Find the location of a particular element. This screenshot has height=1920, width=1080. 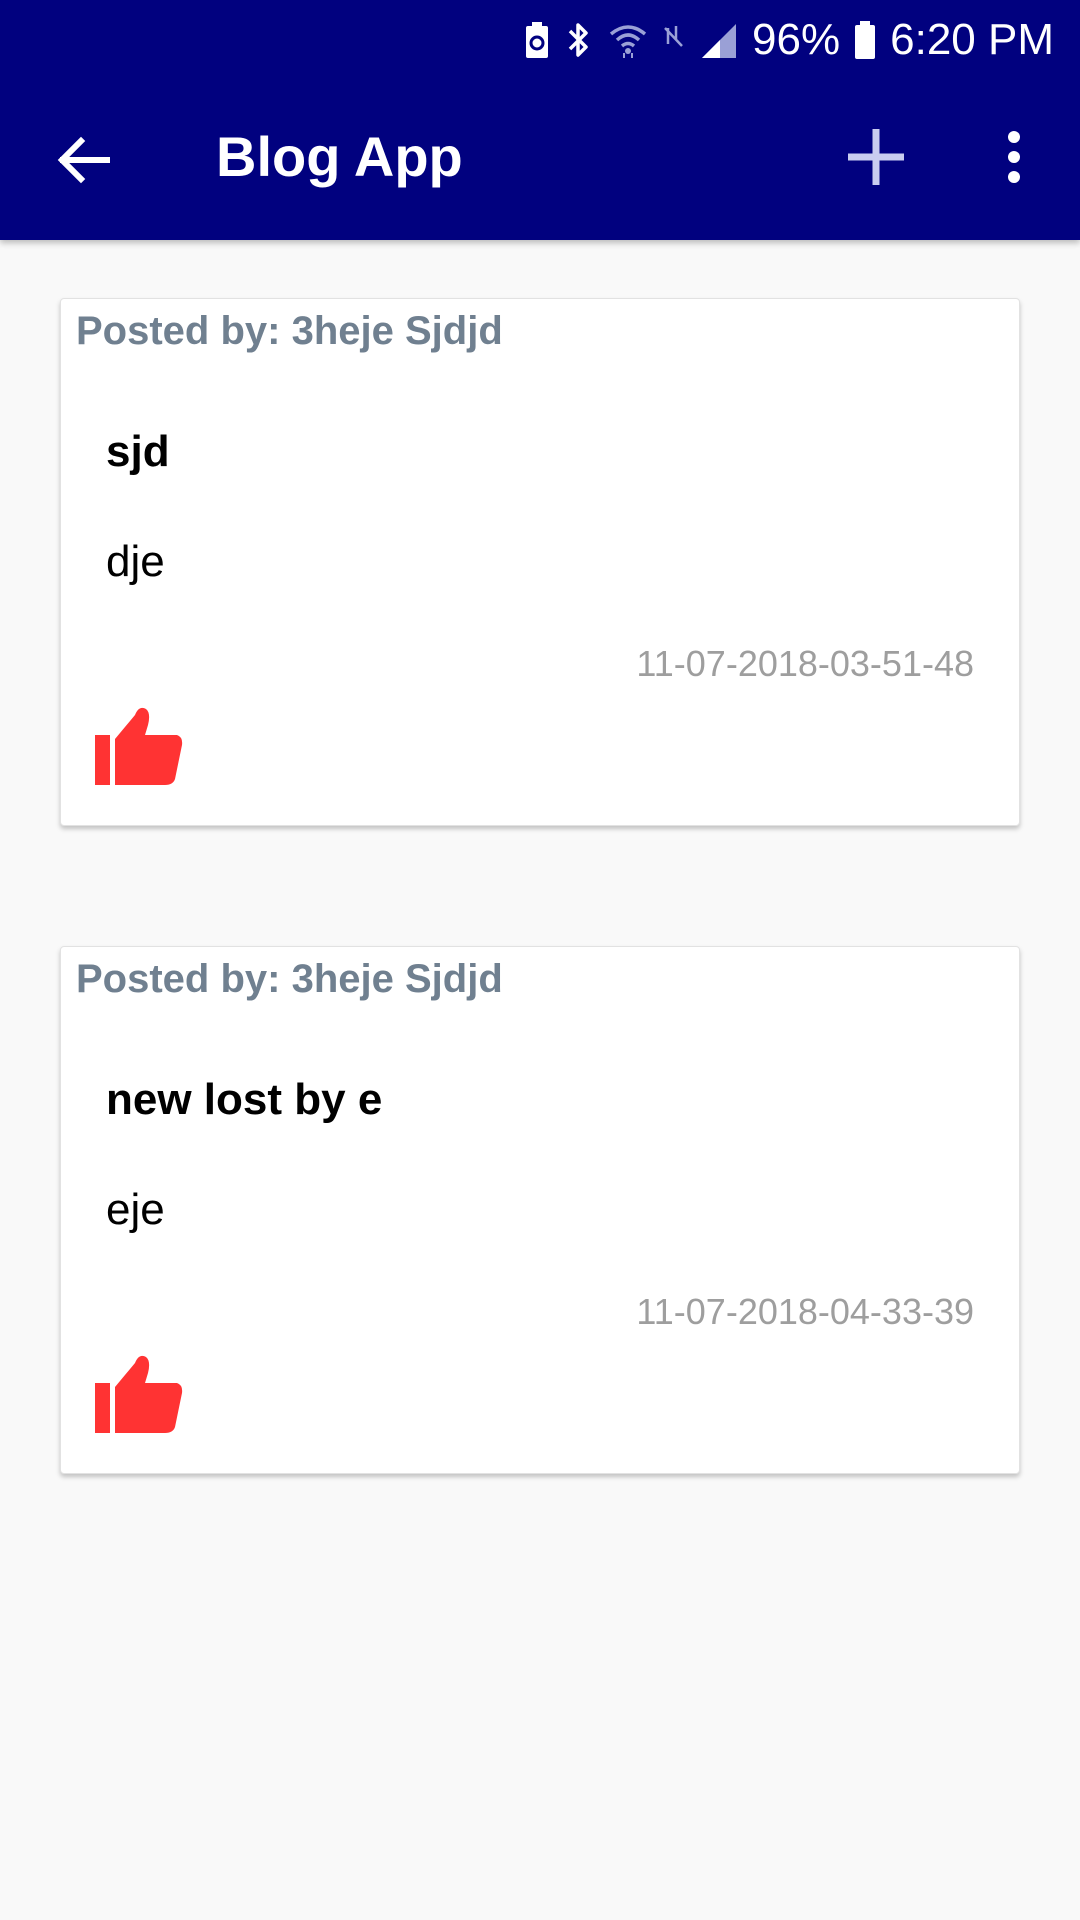

bluetooth-icon is located at coordinates (579, 40).